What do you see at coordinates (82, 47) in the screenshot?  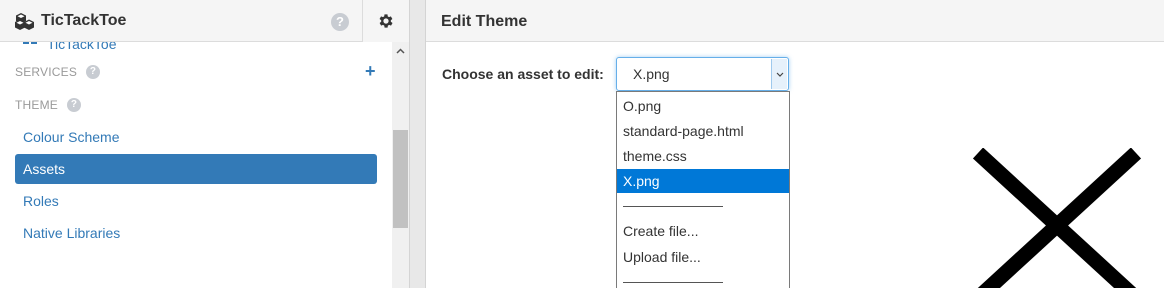 I see `sidebar-item-label: TicTackToe` at bounding box center [82, 47].